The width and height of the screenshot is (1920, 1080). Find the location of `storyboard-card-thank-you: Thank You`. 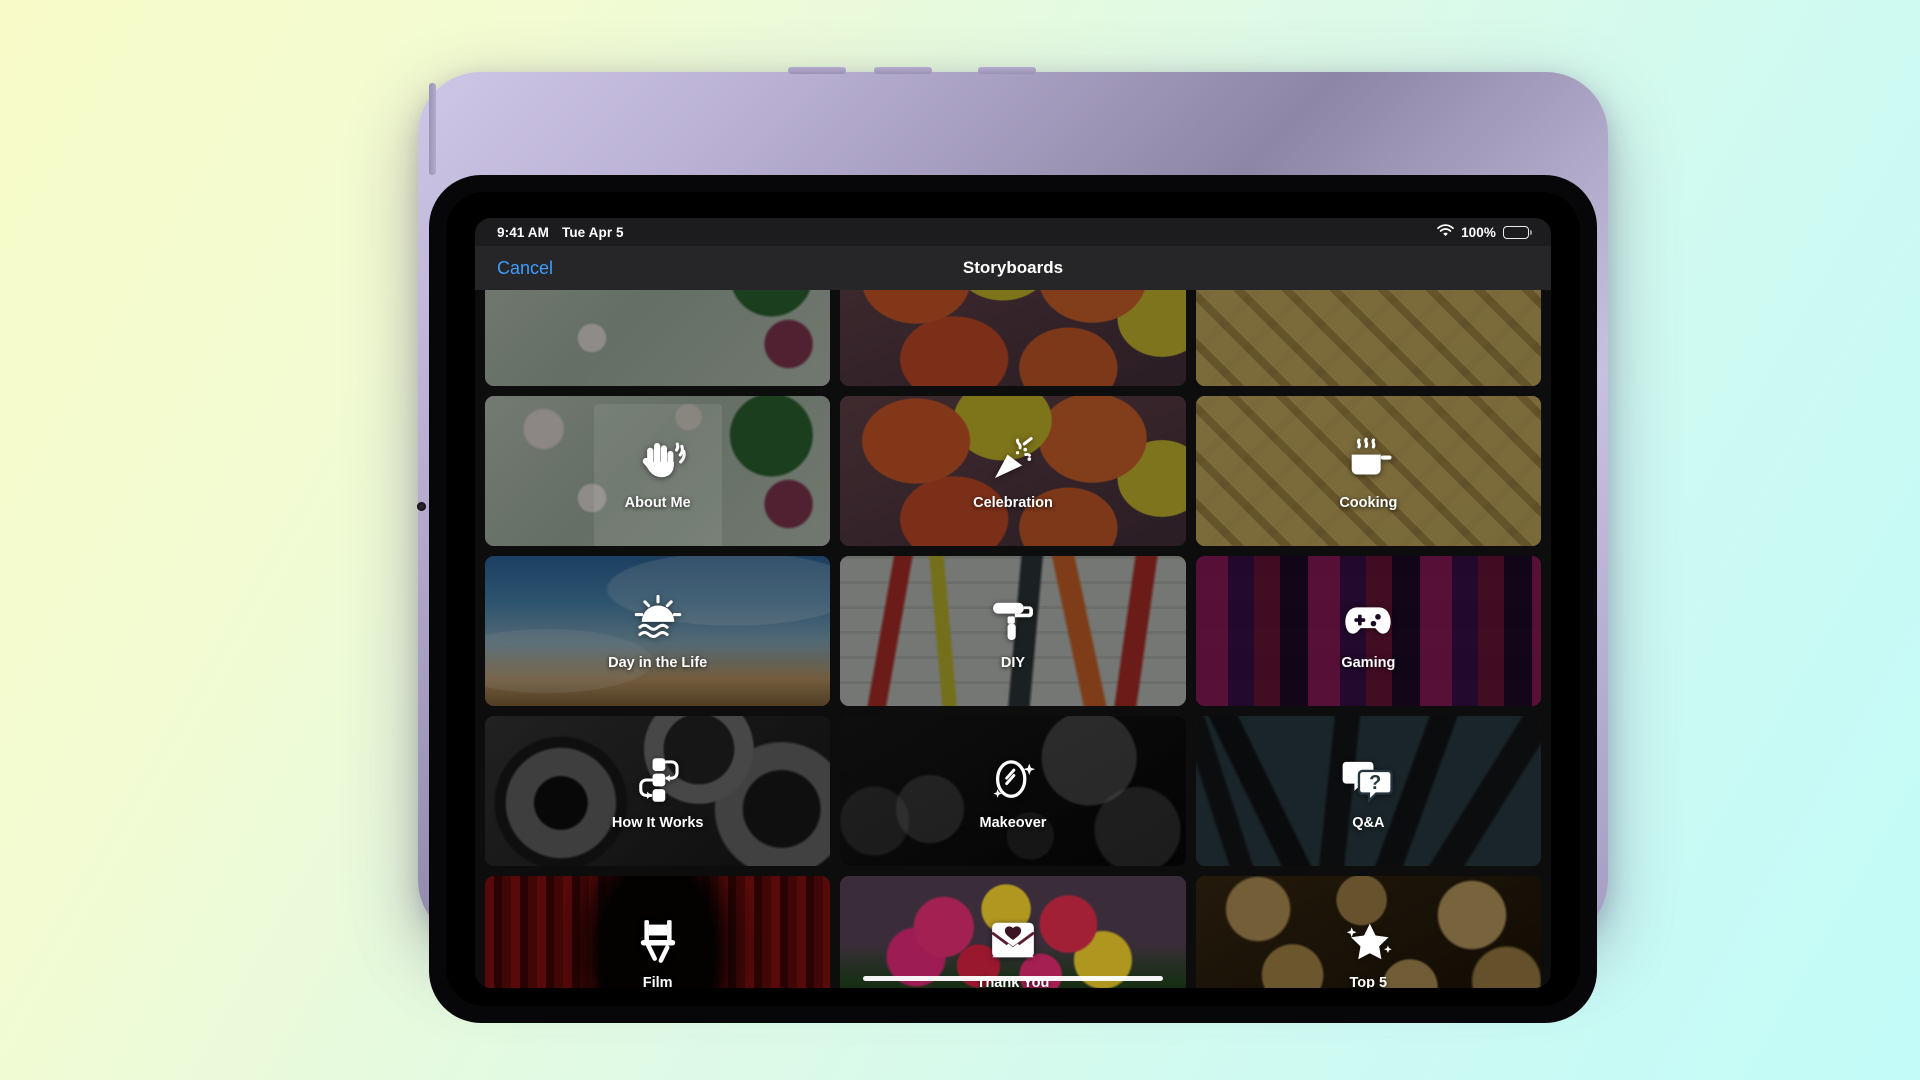

storyboard-card-thank-you: Thank You is located at coordinates (1013, 932).